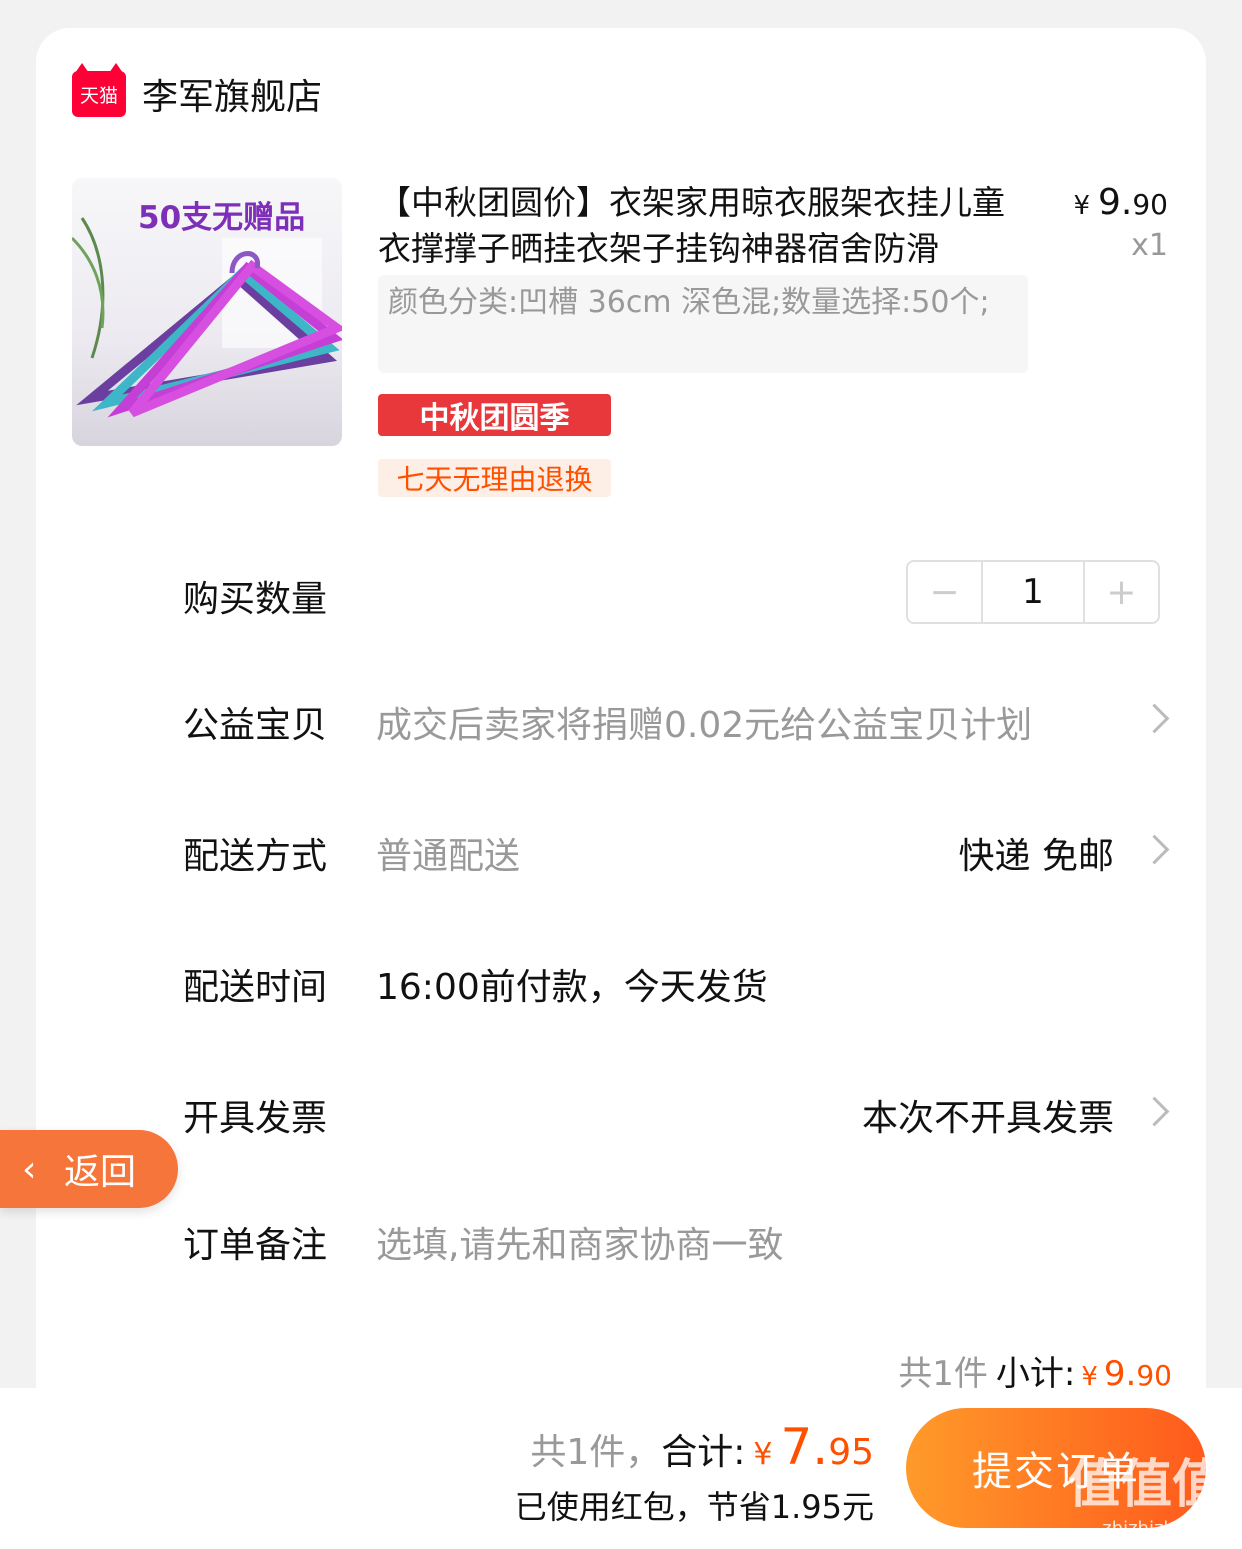 This screenshot has width=1242, height=1549. What do you see at coordinates (29, 1169) in the screenshot?
I see `chevron-left-icon: ‹` at bounding box center [29, 1169].